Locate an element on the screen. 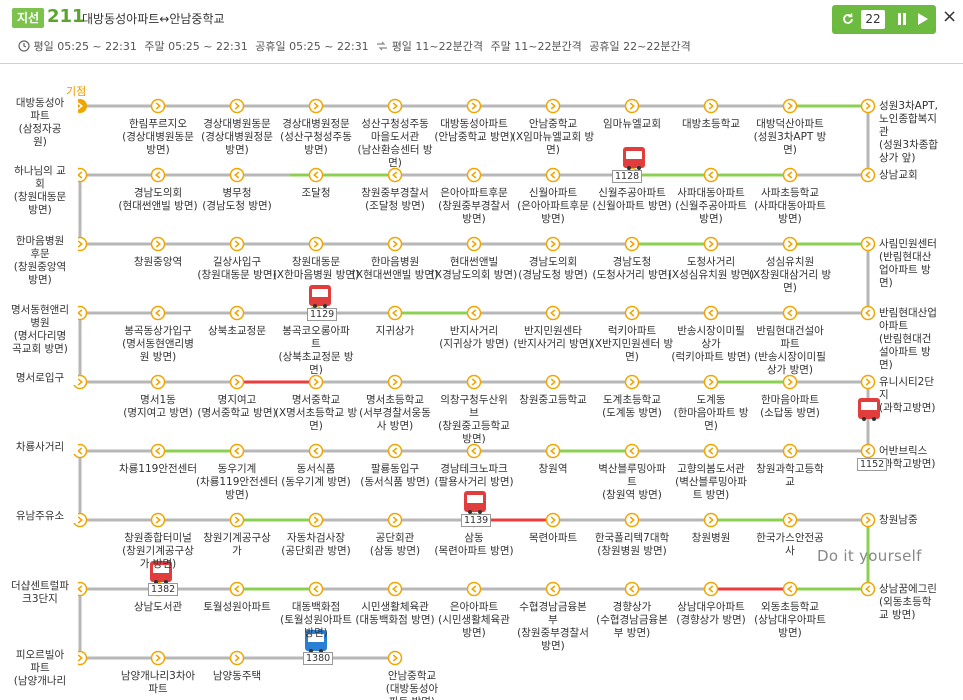 This screenshot has height=700, width=963. stop-label: 도계동 (한마음아파트 방 면) is located at coordinates (710, 413).